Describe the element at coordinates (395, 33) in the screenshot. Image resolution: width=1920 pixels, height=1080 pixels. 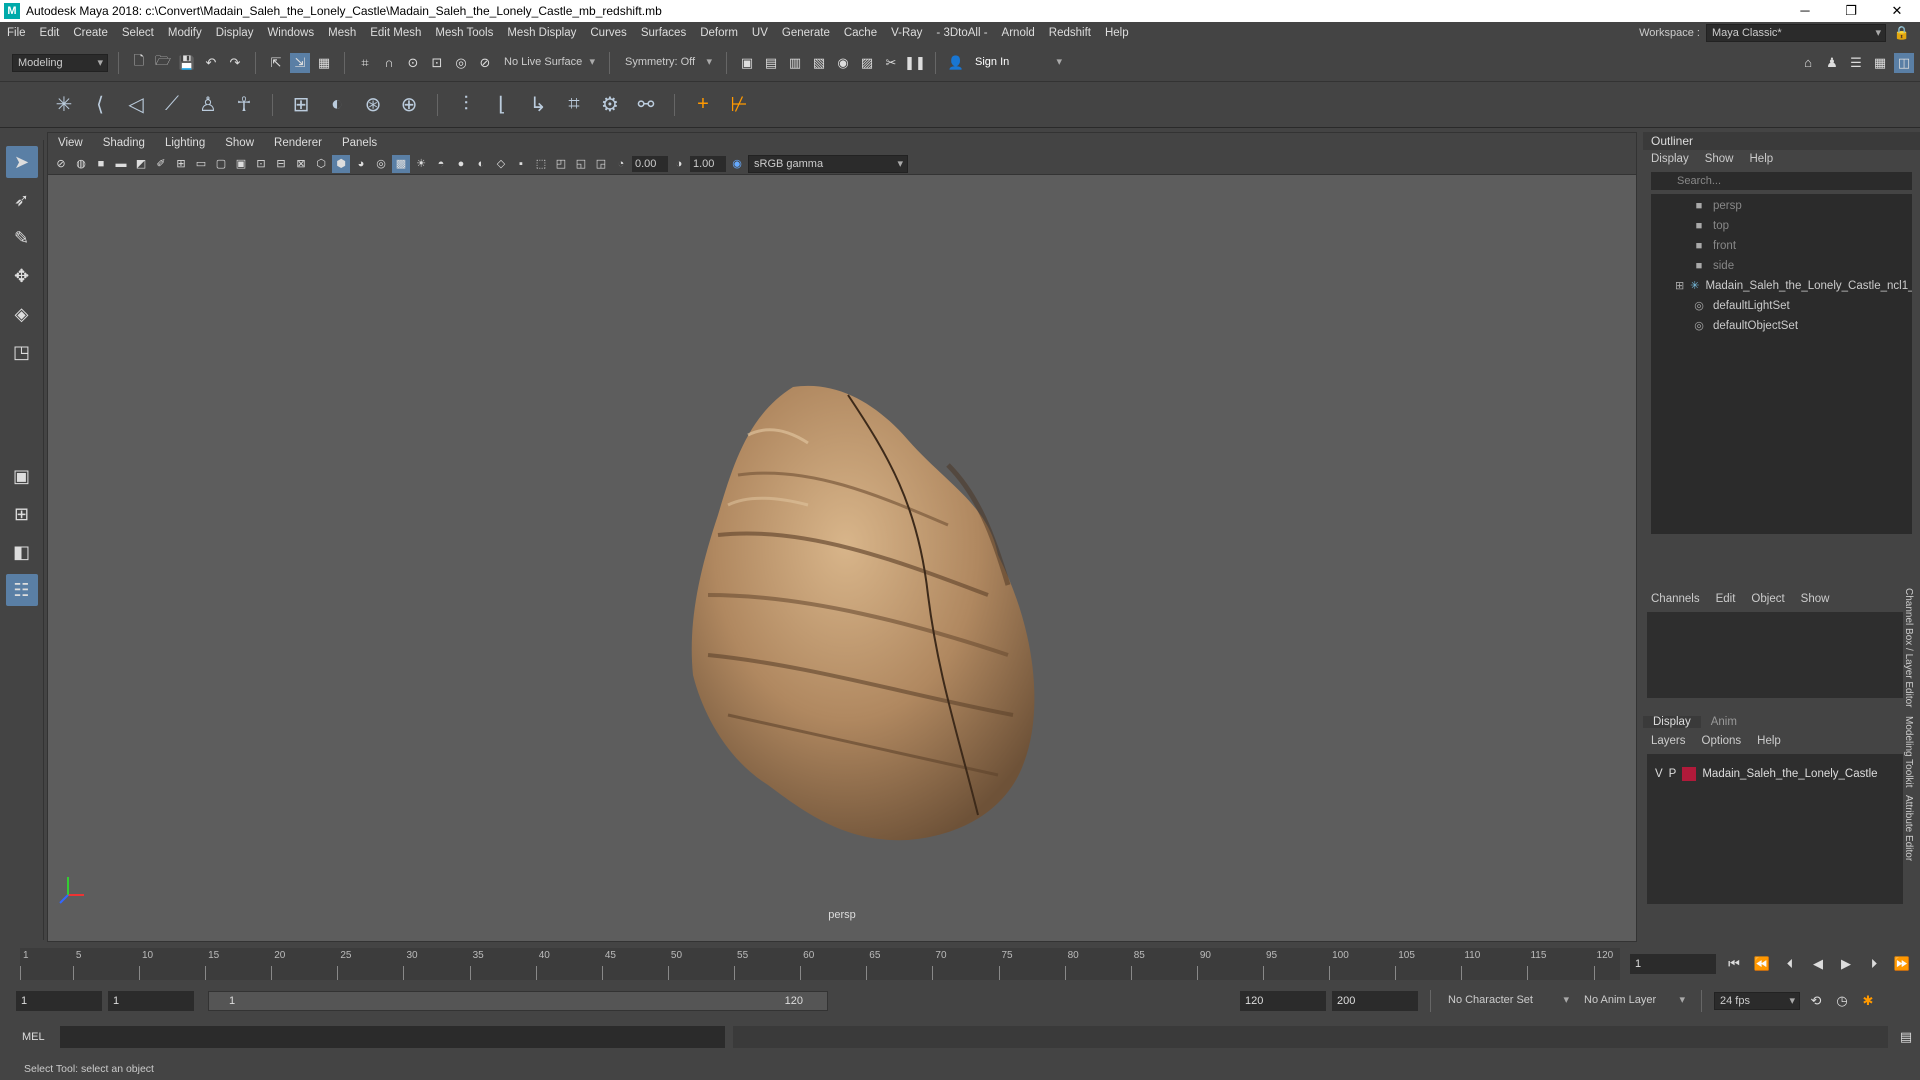
I see `menu-edit-mesh: Edit Mesh` at that location.